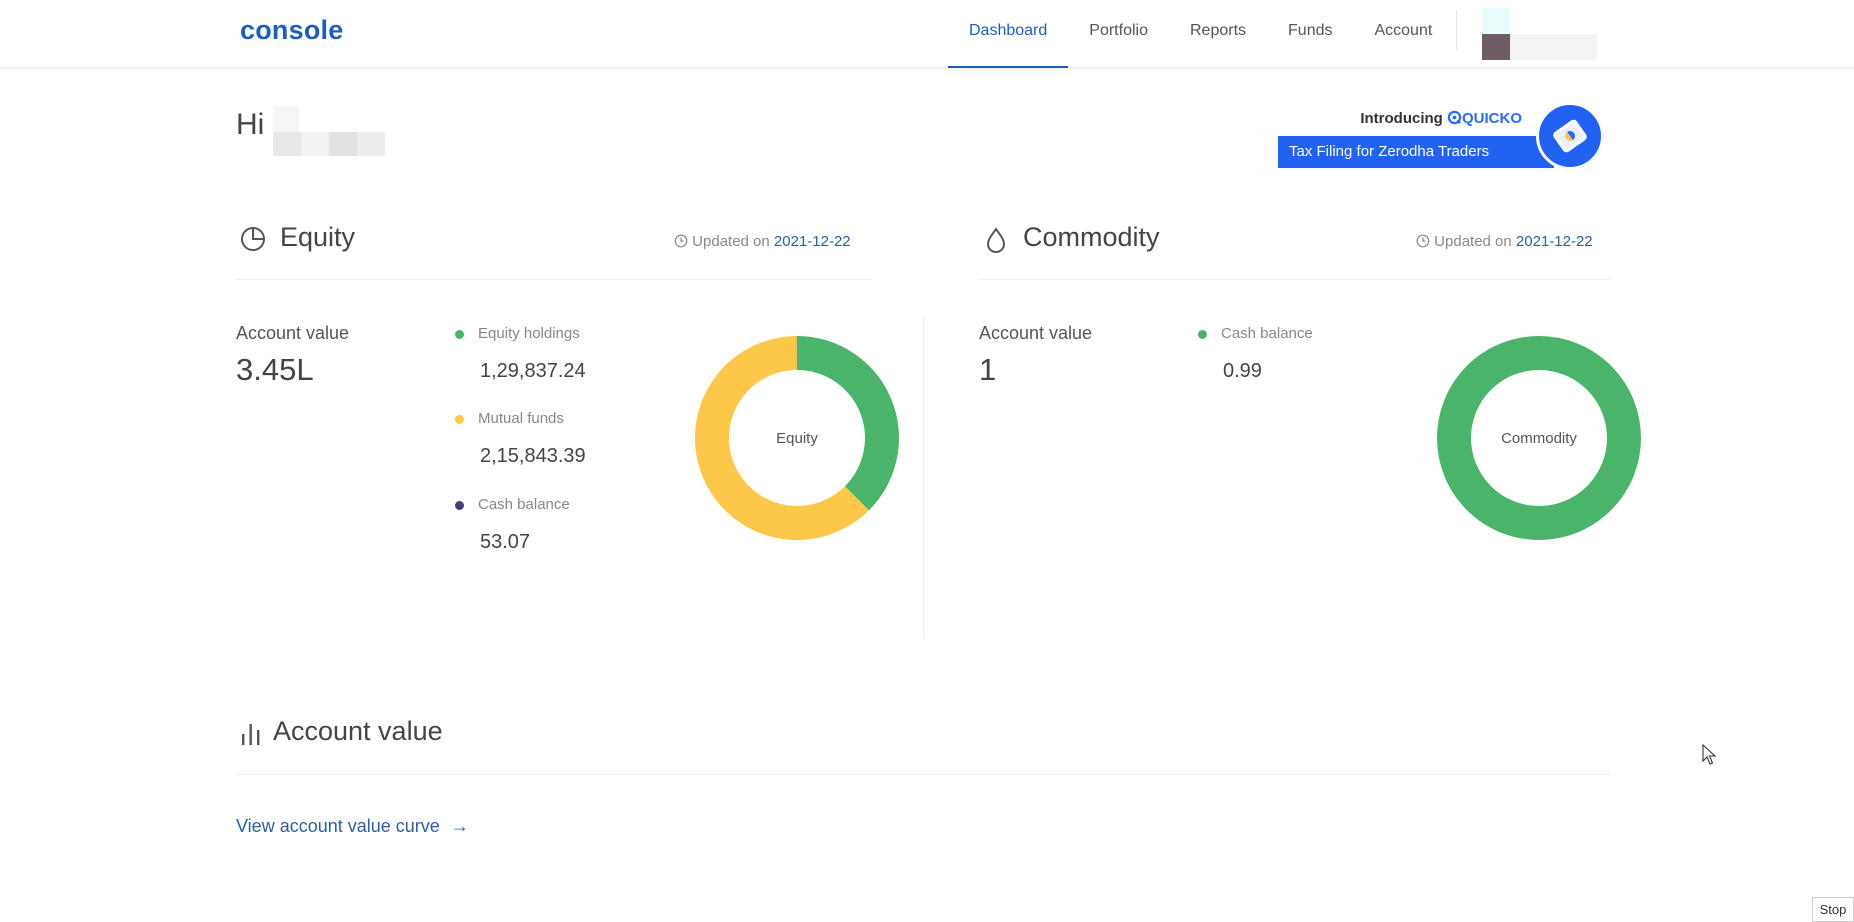 The width and height of the screenshot is (1854, 922). Describe the element at coordinates (338, 826) in the screenshot. I see `view-account-value-curve-text: View account value curve` at that location.